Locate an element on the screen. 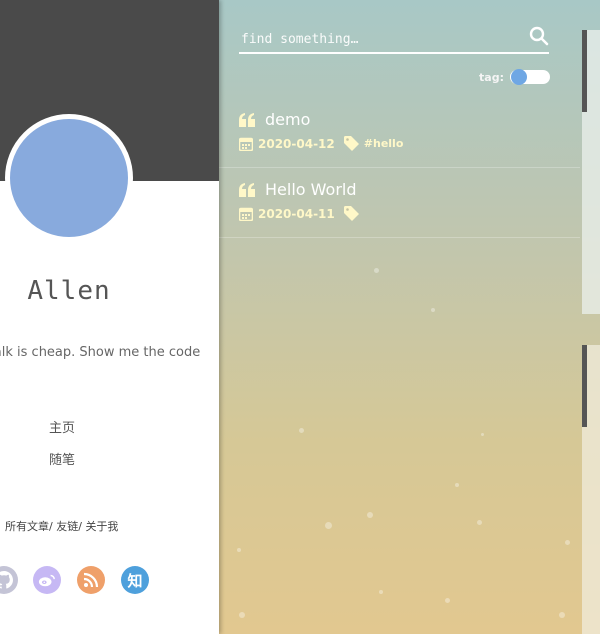 This screenshot has width=600, height=634. search-bar is located at coordinates (394, 40).